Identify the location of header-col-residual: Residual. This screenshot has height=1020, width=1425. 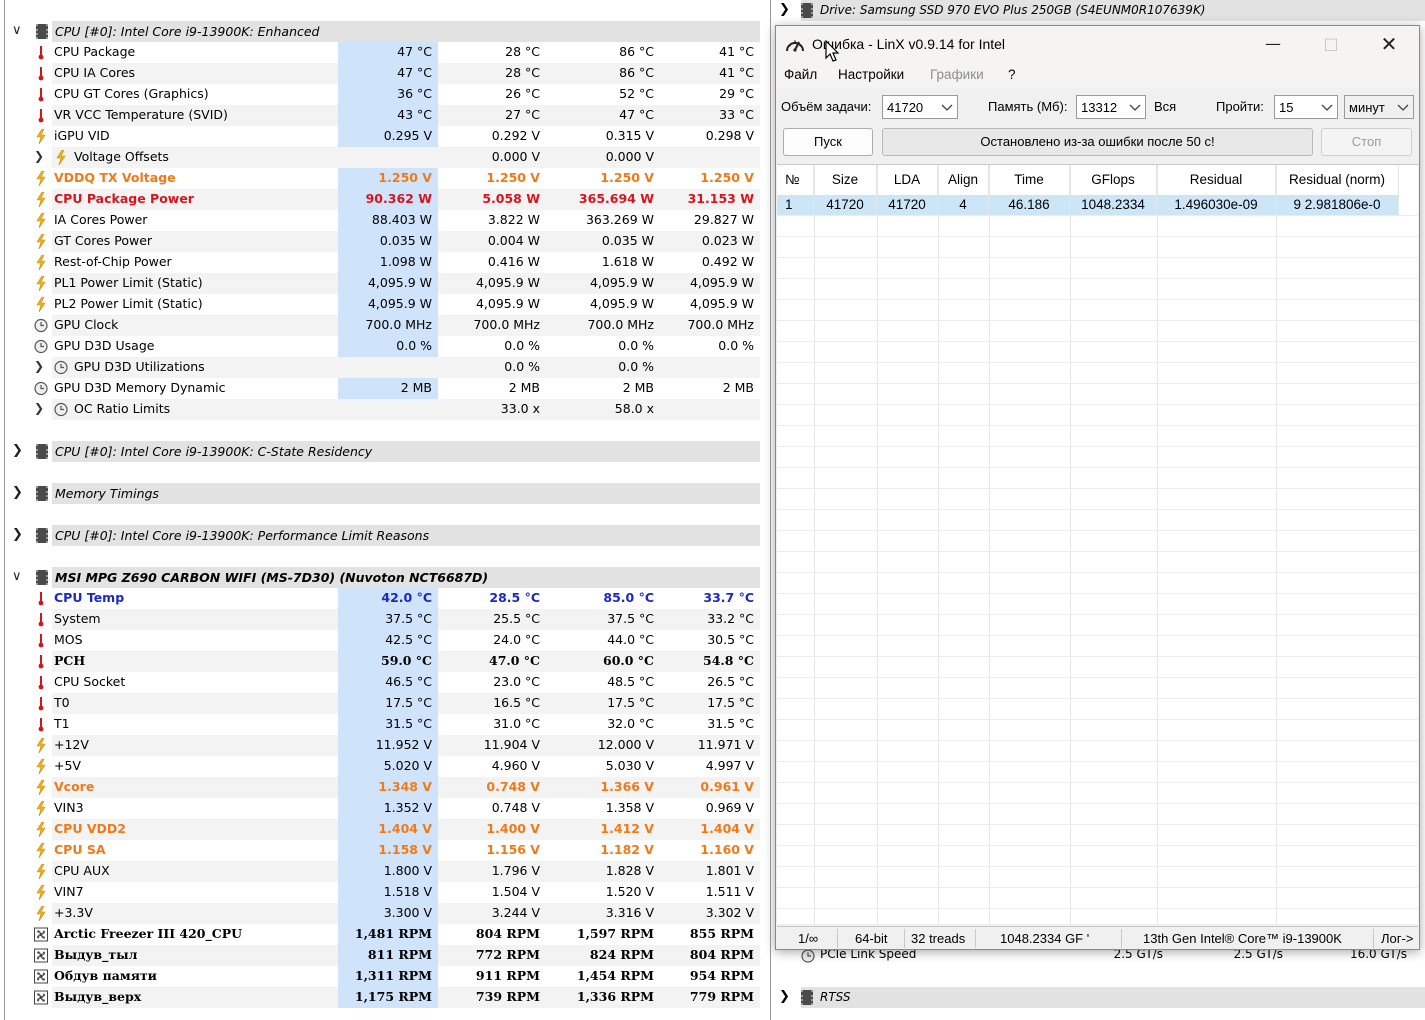
(1216, 180).